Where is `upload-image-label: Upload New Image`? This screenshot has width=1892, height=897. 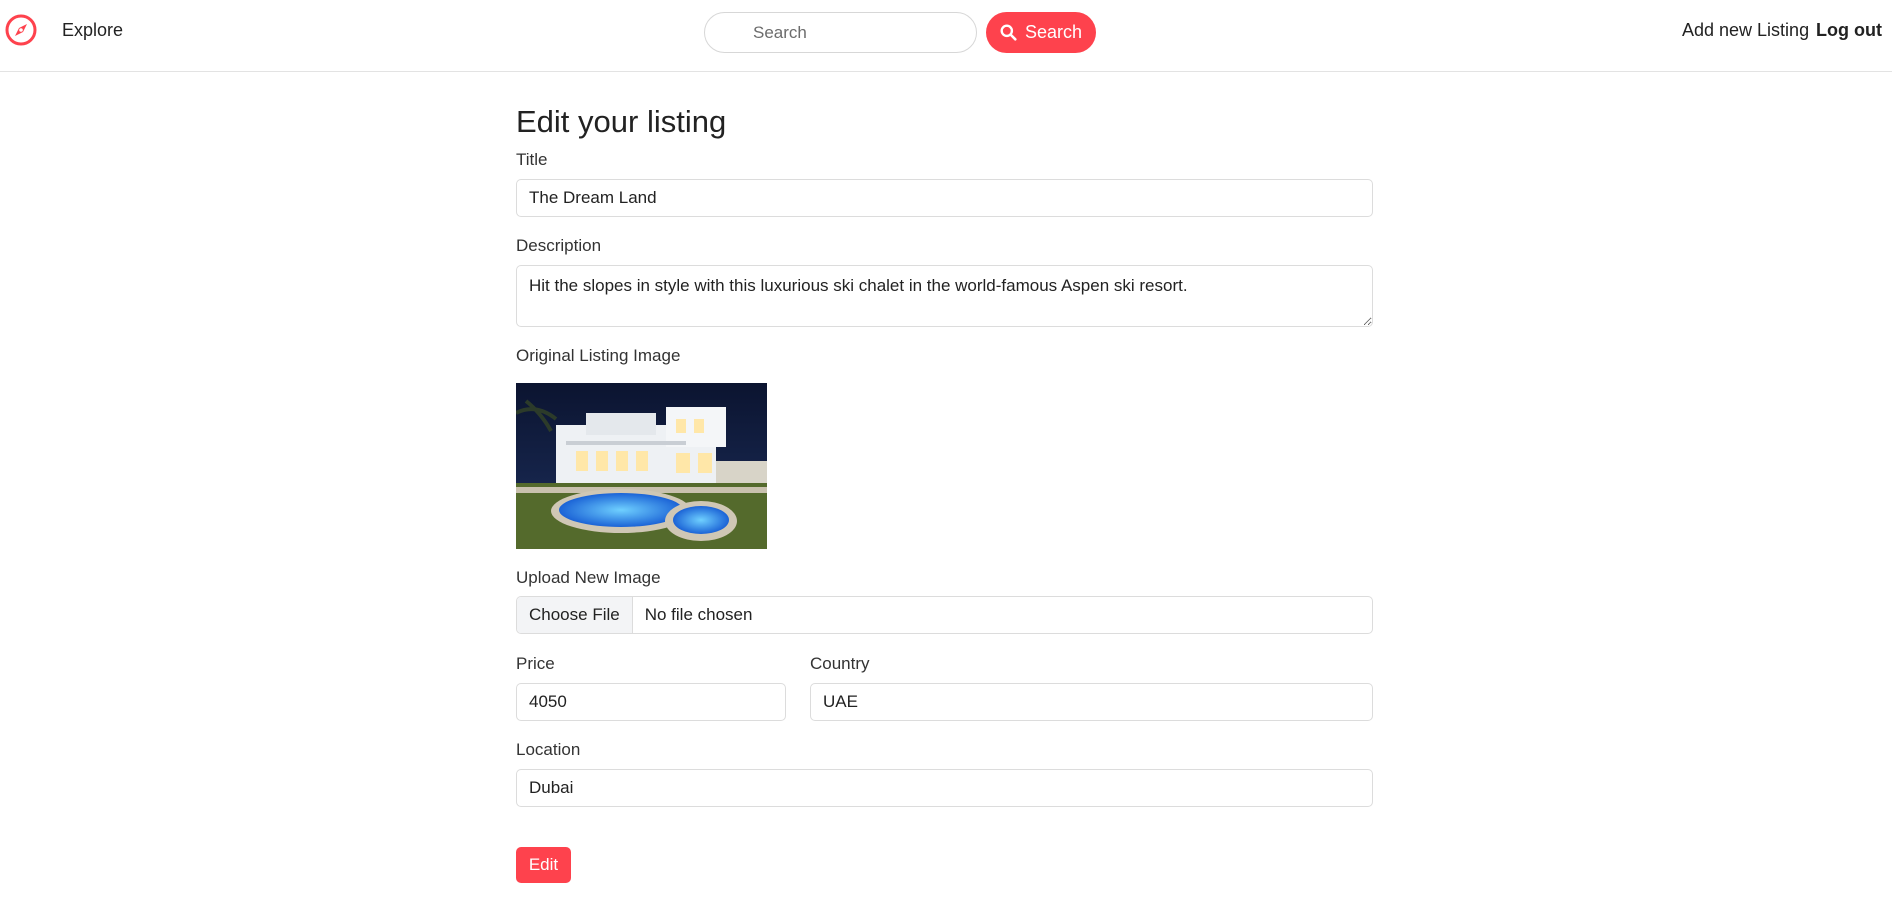
upload-image-label: Upload New Image is located at coordinates (588, 577).